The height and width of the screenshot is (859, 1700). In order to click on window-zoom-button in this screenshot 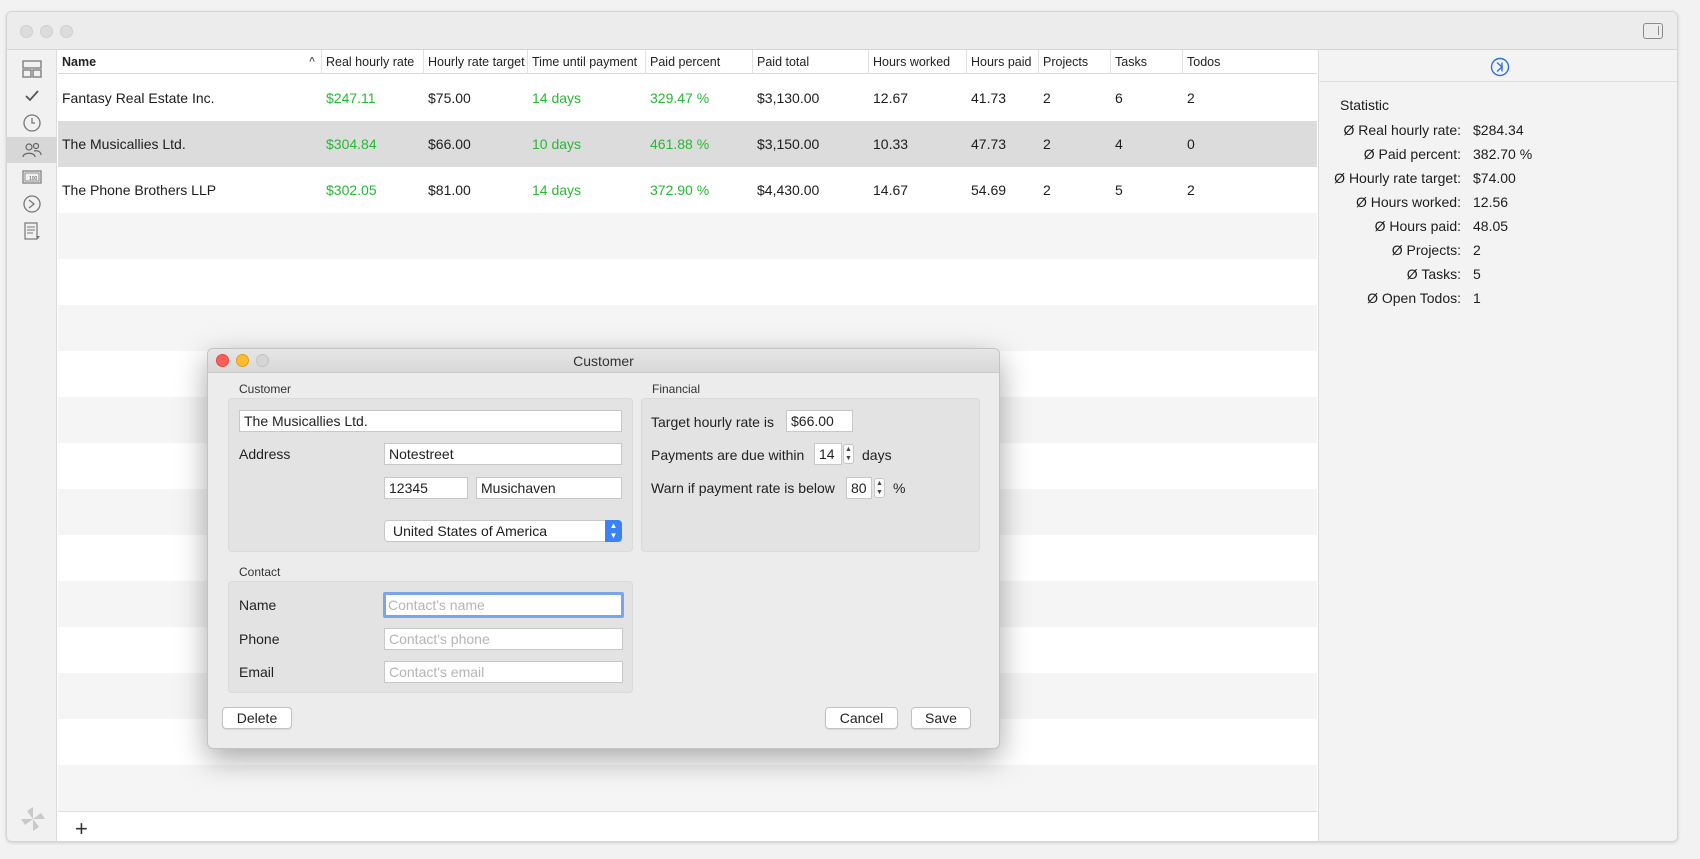, I will do `click(66, 31)`.